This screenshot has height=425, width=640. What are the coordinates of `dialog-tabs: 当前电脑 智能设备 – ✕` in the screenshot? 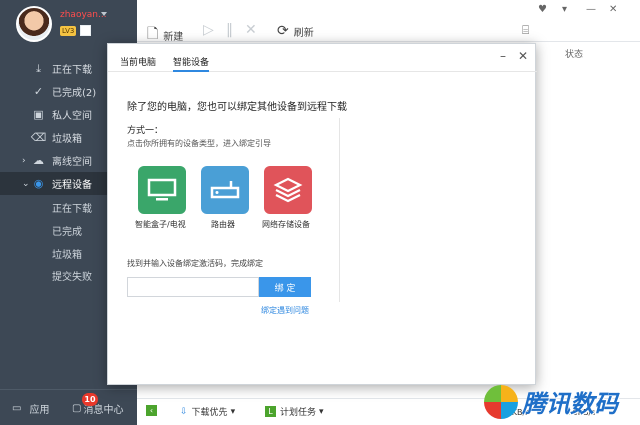 It's located at (322, 58).